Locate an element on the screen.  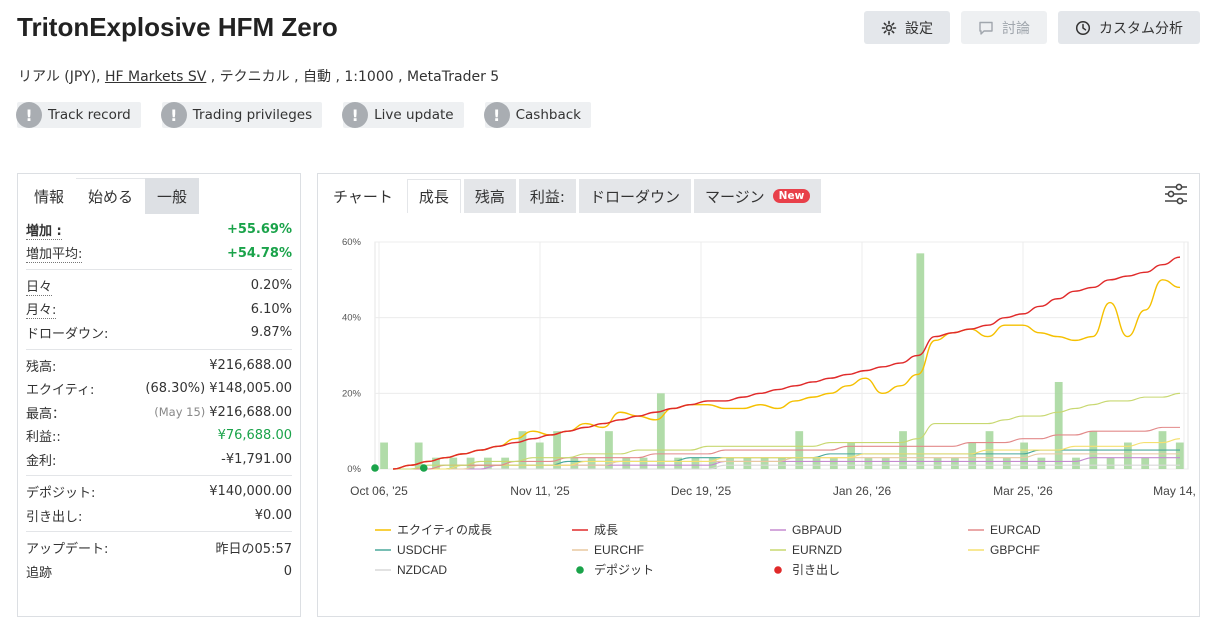
custom-analysis-button: カスタム分析 is located at coordinates (1129, 27).